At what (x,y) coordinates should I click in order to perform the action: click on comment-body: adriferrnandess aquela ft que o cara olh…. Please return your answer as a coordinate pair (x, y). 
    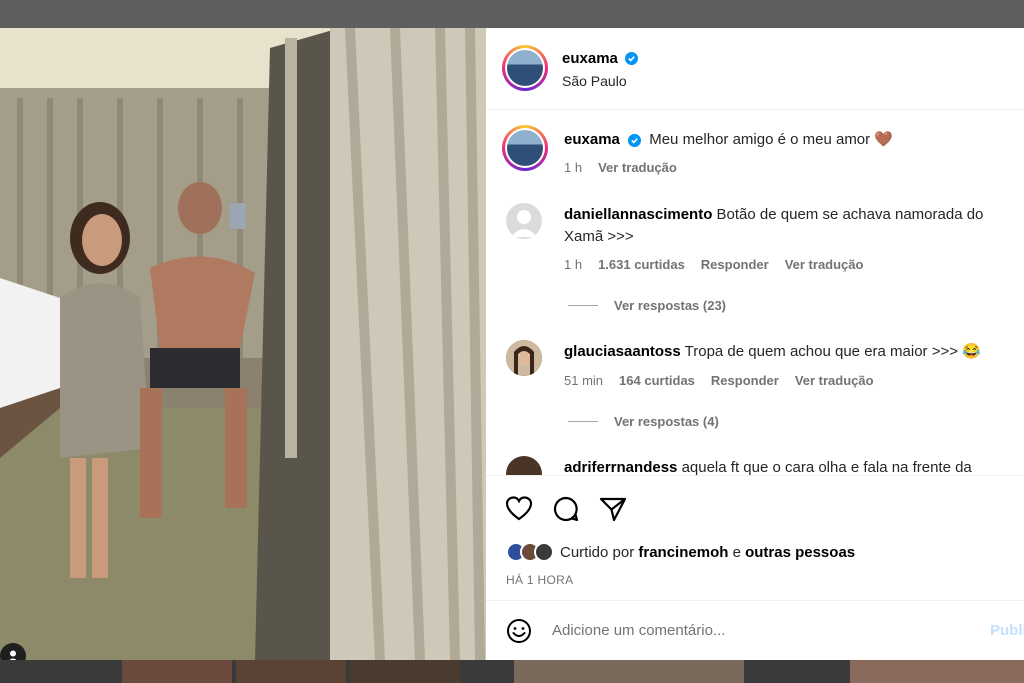
    Looking at the image, I should click on (794, 466).